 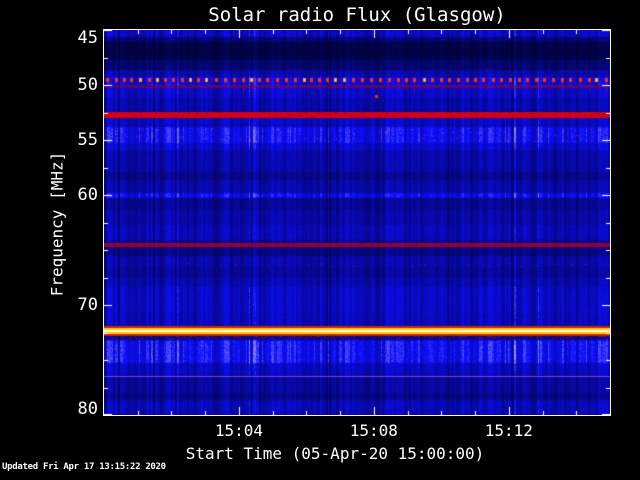 What do you see at coordinates (508, 430) in the screenshot?
I see `x-tick-label: 15:12` at bounding box center [508, 430].